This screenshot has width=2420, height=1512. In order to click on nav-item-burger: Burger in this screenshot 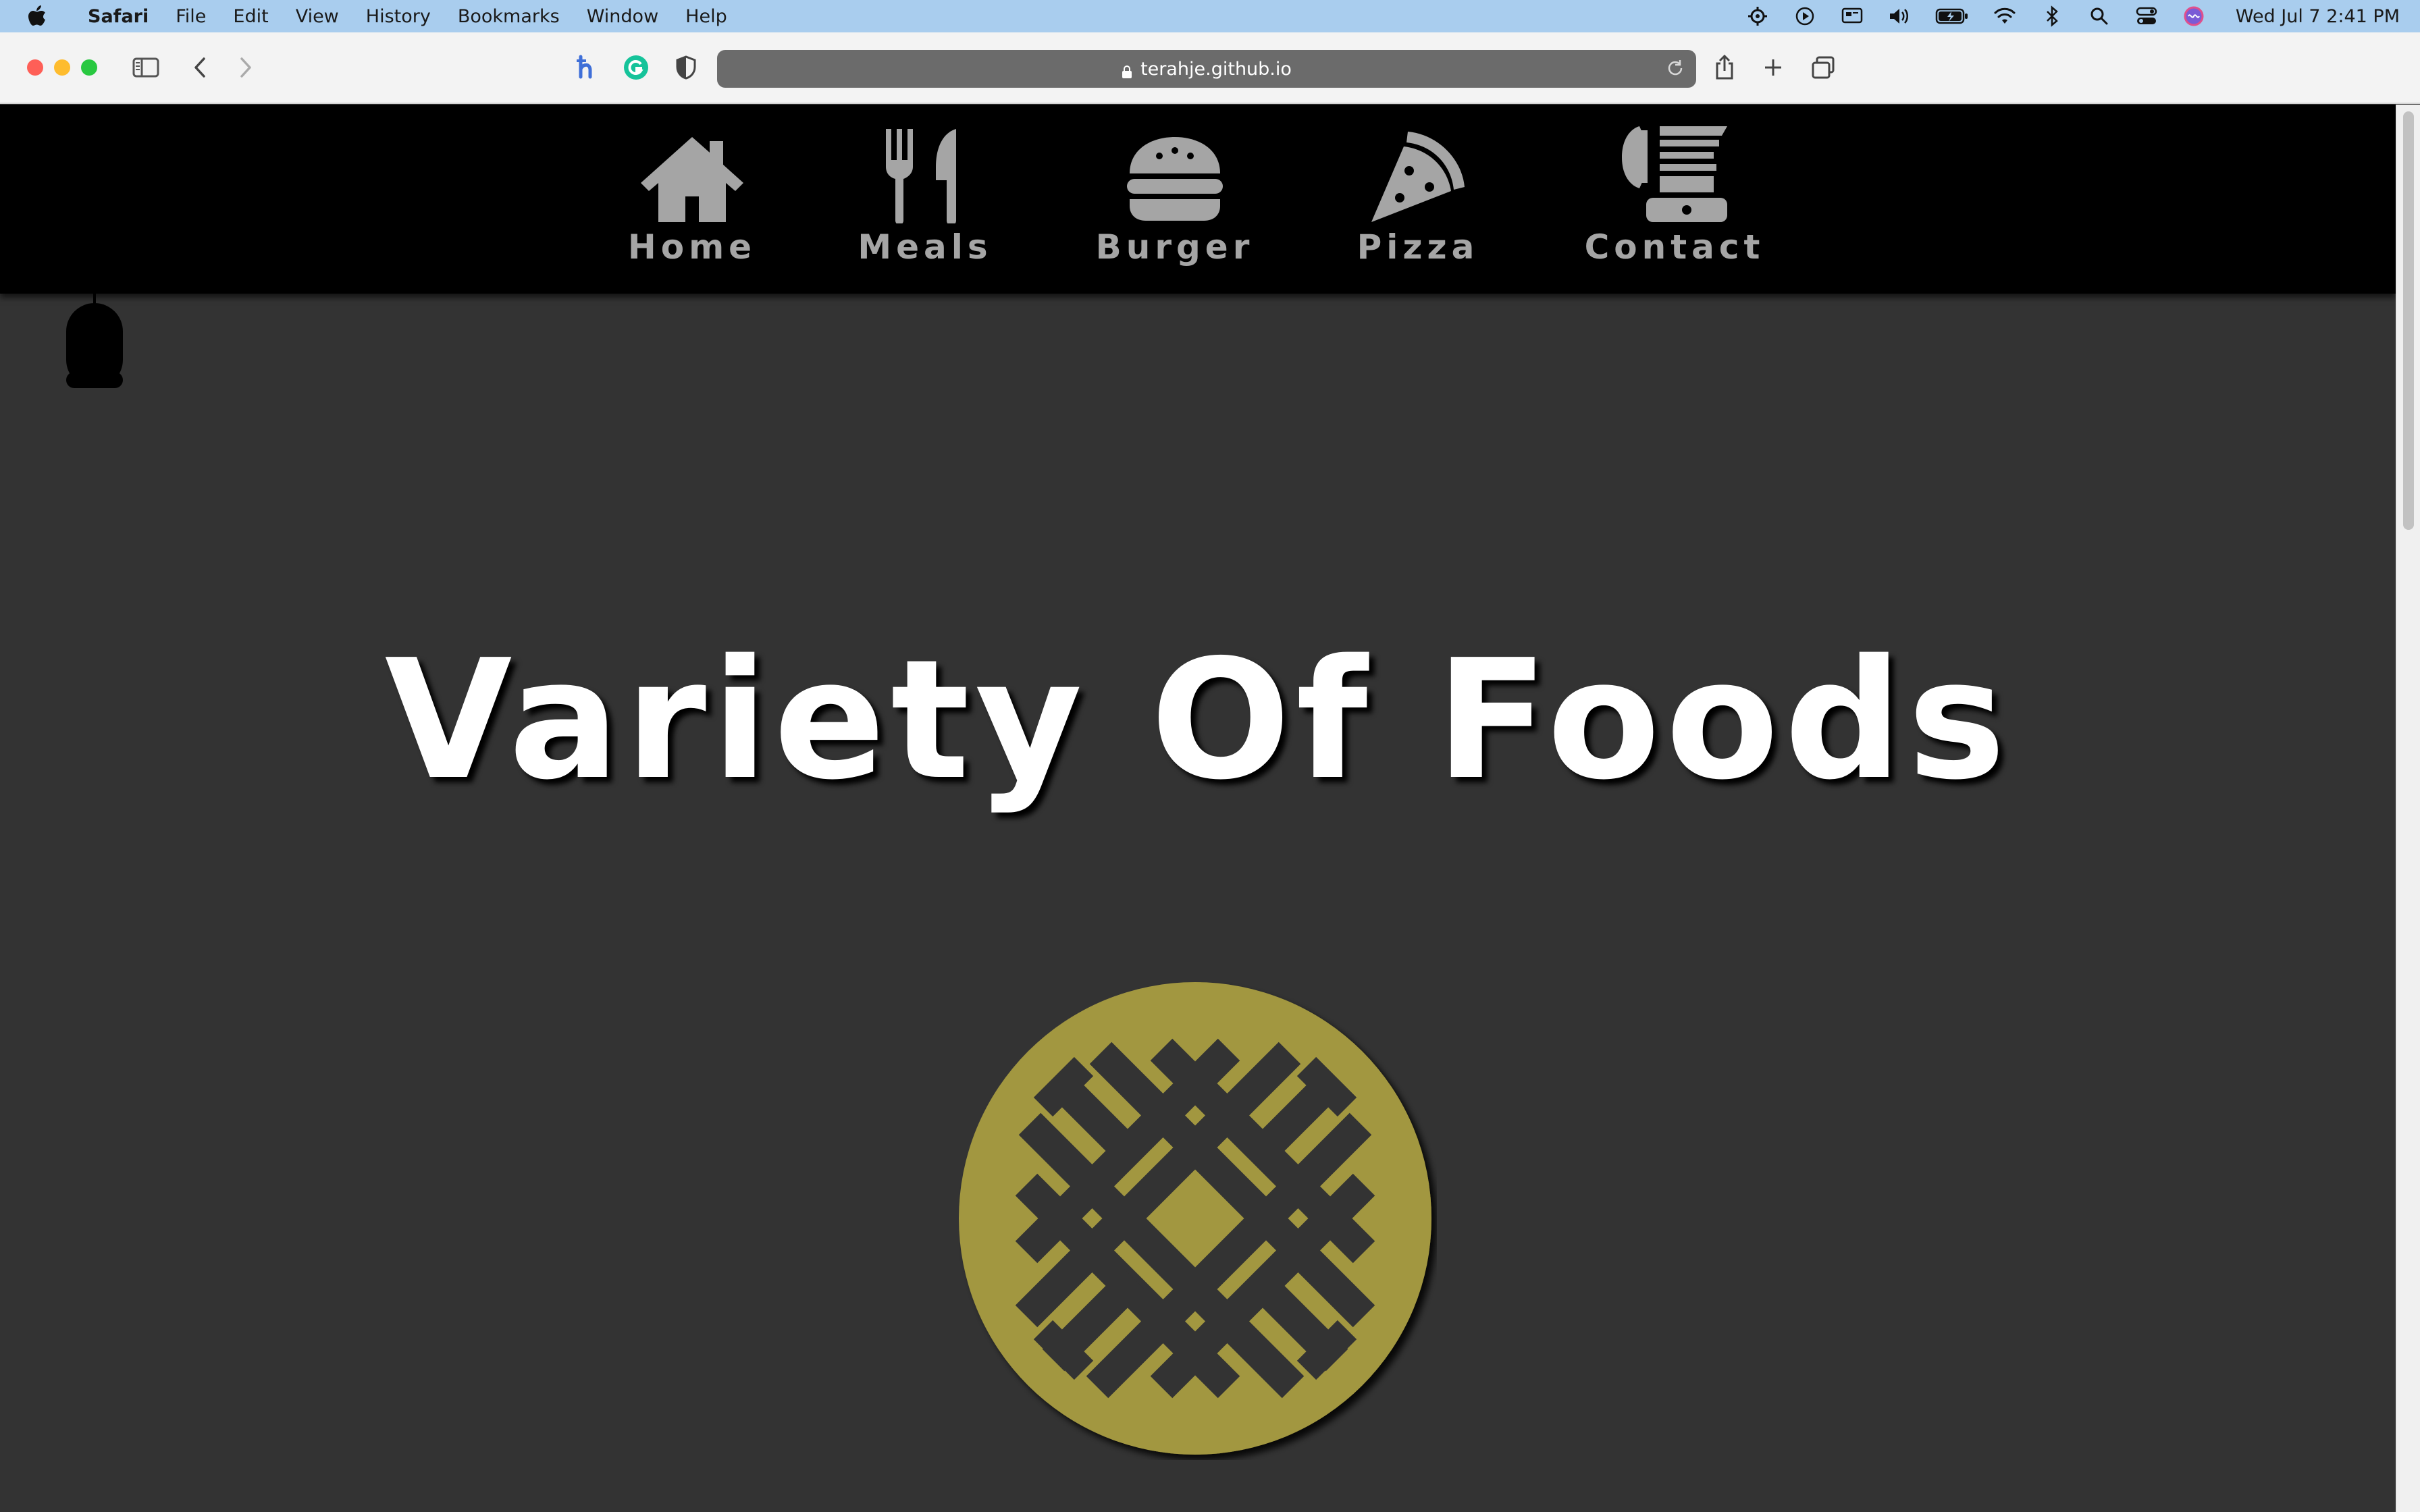, I will do `click(1175, 195)`.